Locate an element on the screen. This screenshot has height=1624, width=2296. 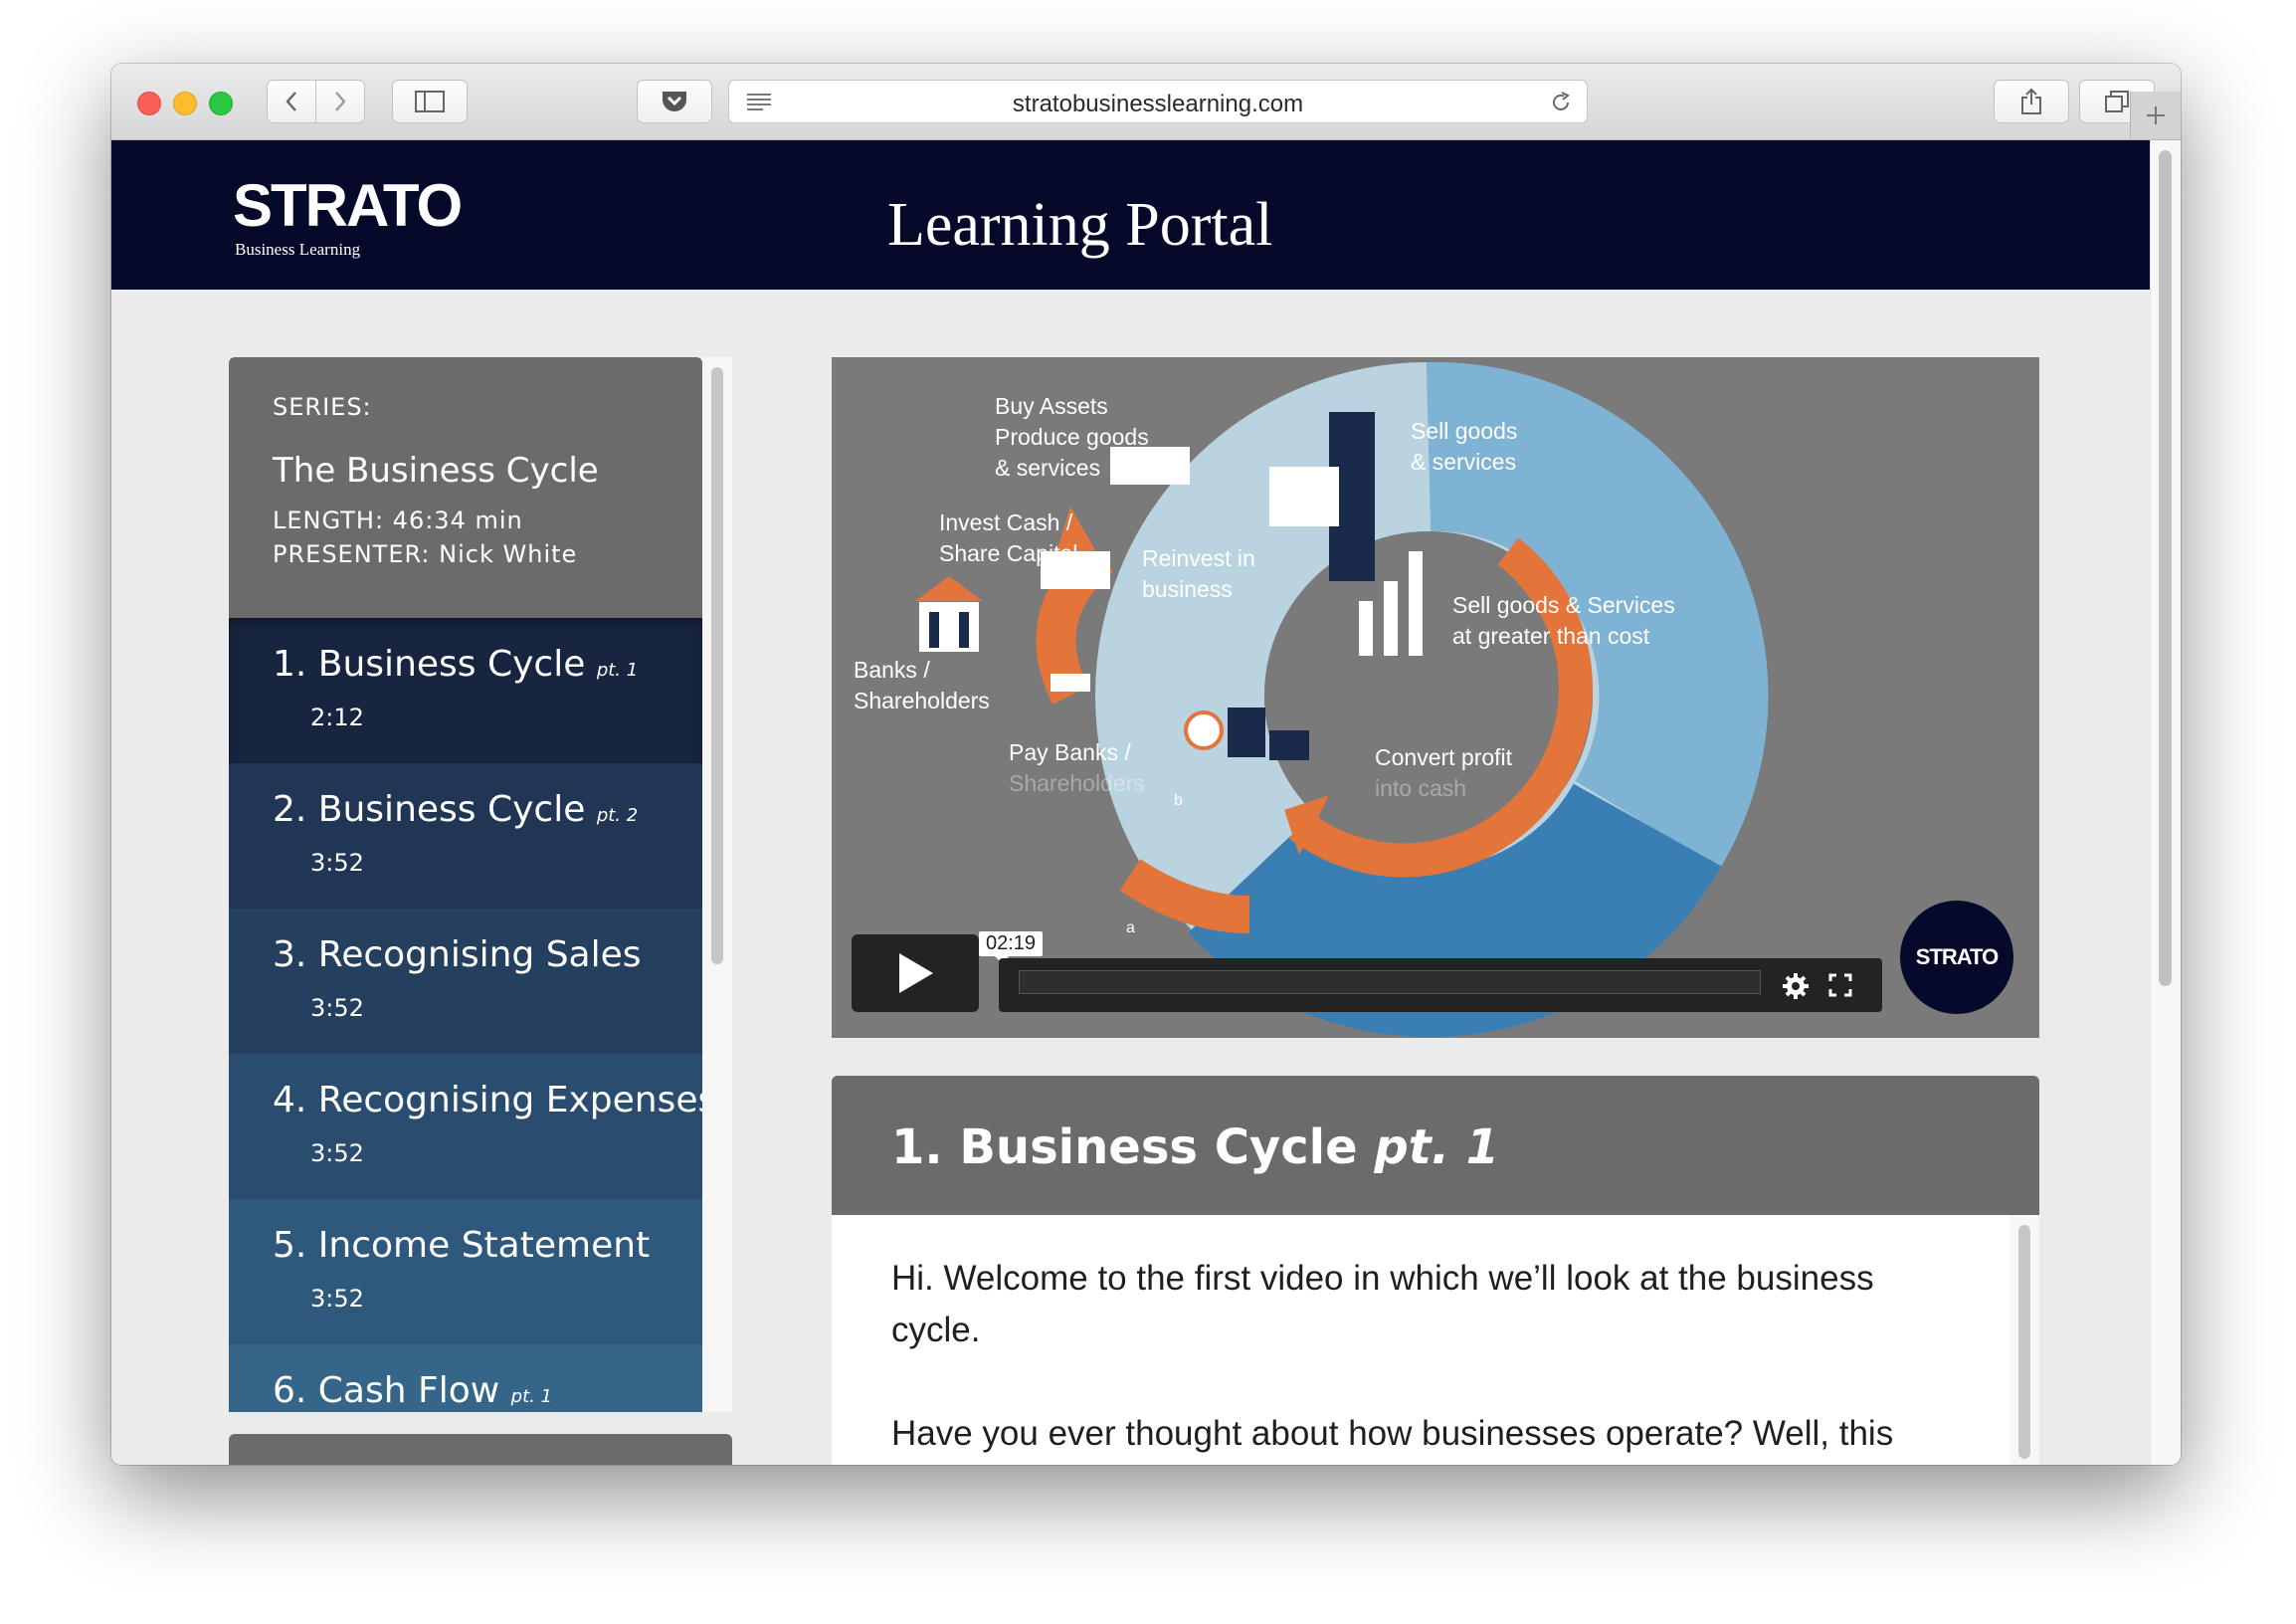
video-progress-bar is located at coordinates (1390, 982).